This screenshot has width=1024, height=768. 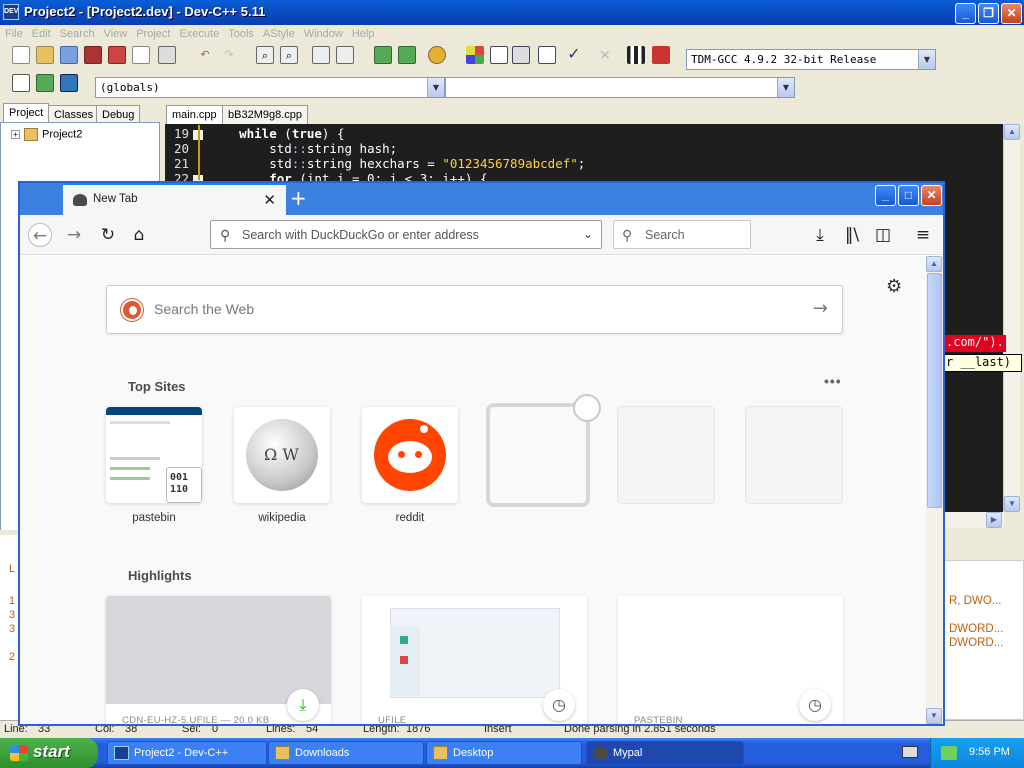 What do you see at coordinates (682, 234) in the screenshot?
I see `search-bar: ⚲ Search` at bounding box center [682, 234].